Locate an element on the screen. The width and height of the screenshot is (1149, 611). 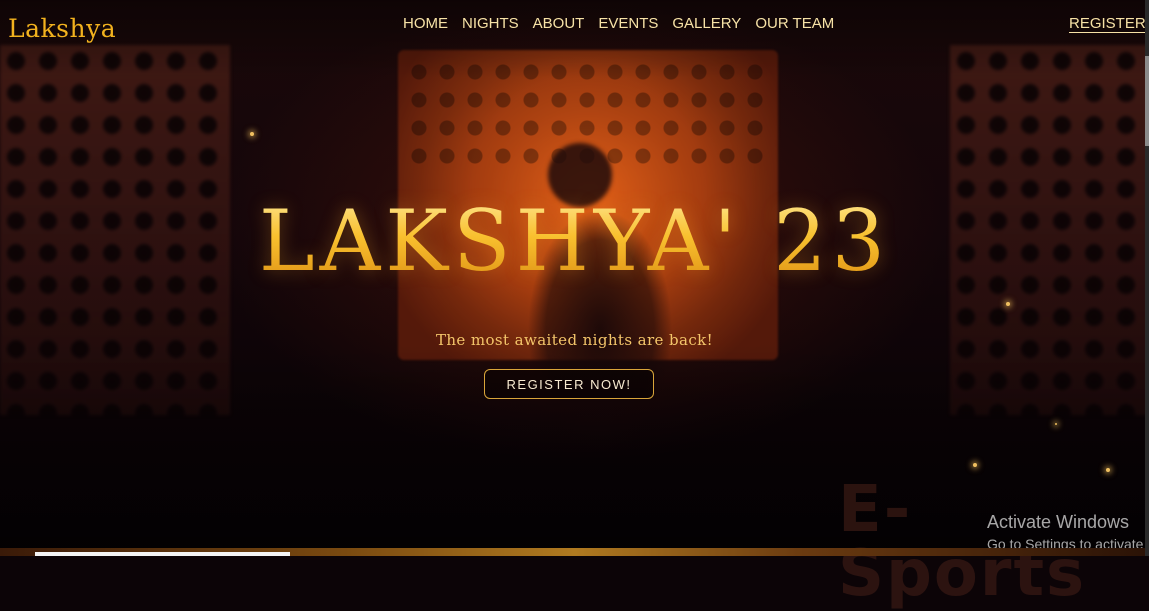
nav-nights: NIGHTS is located at coordinates (490, 23).